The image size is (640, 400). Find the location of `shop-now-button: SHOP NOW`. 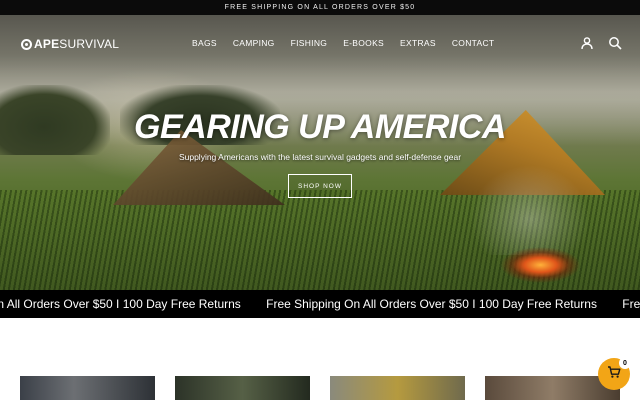

shop-now-button: SHOP NOW is located at coordinates (320, 186).